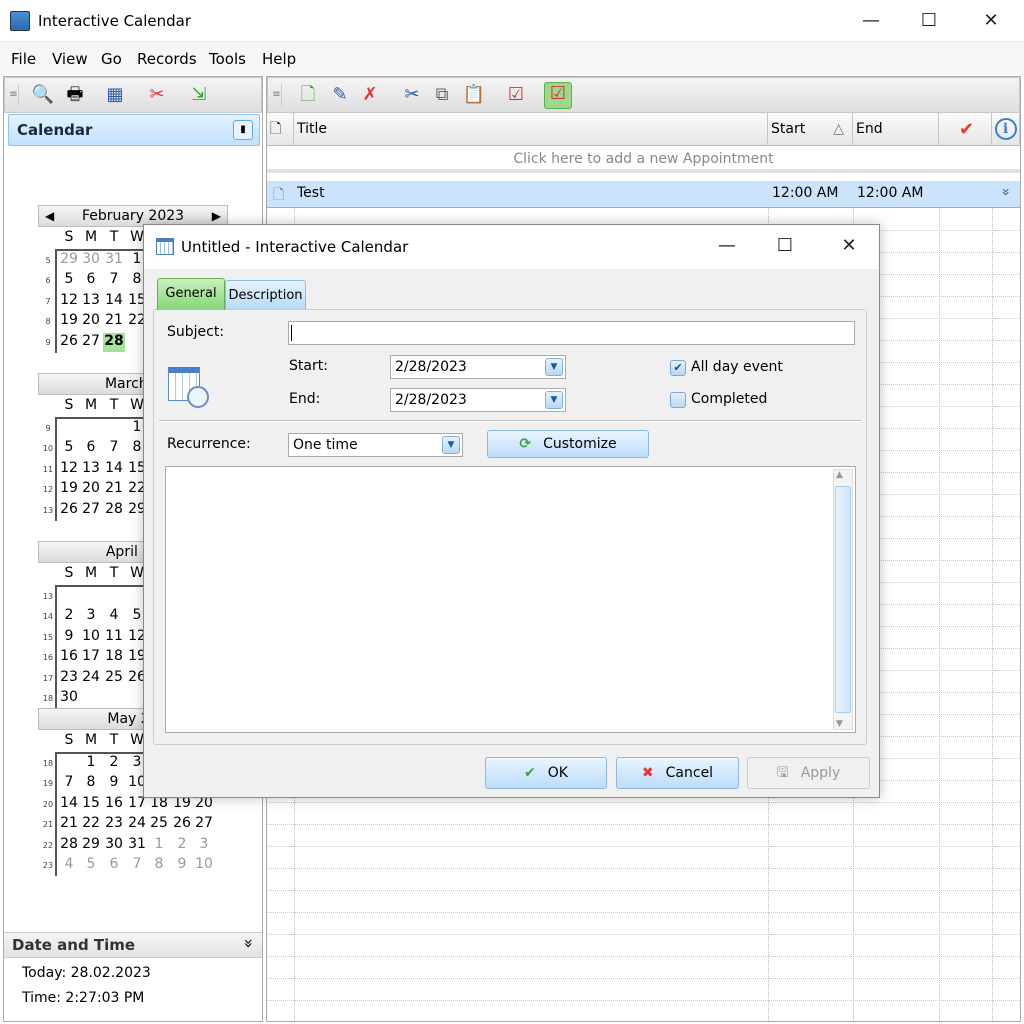 The width and height of the screenshot is (1024, 1024). Describe the element at coordinates (568, 444) in the screenshot. I see `customize-button: ⟳ Customize` at that location.